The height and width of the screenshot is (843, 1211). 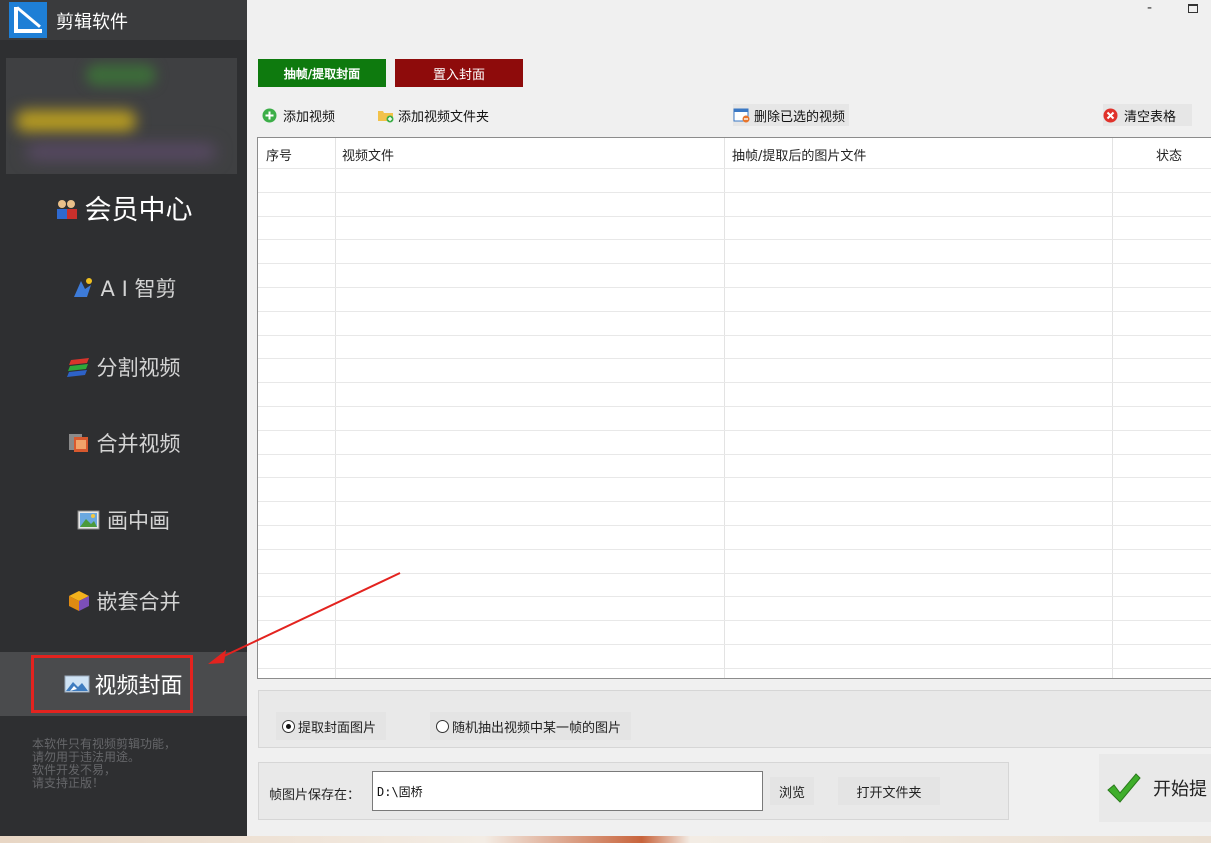 What do you see at coordinates (68, 783) in the screenshot?
I see `notice-line: 请支持正版！` at bounding box center [68, 783].